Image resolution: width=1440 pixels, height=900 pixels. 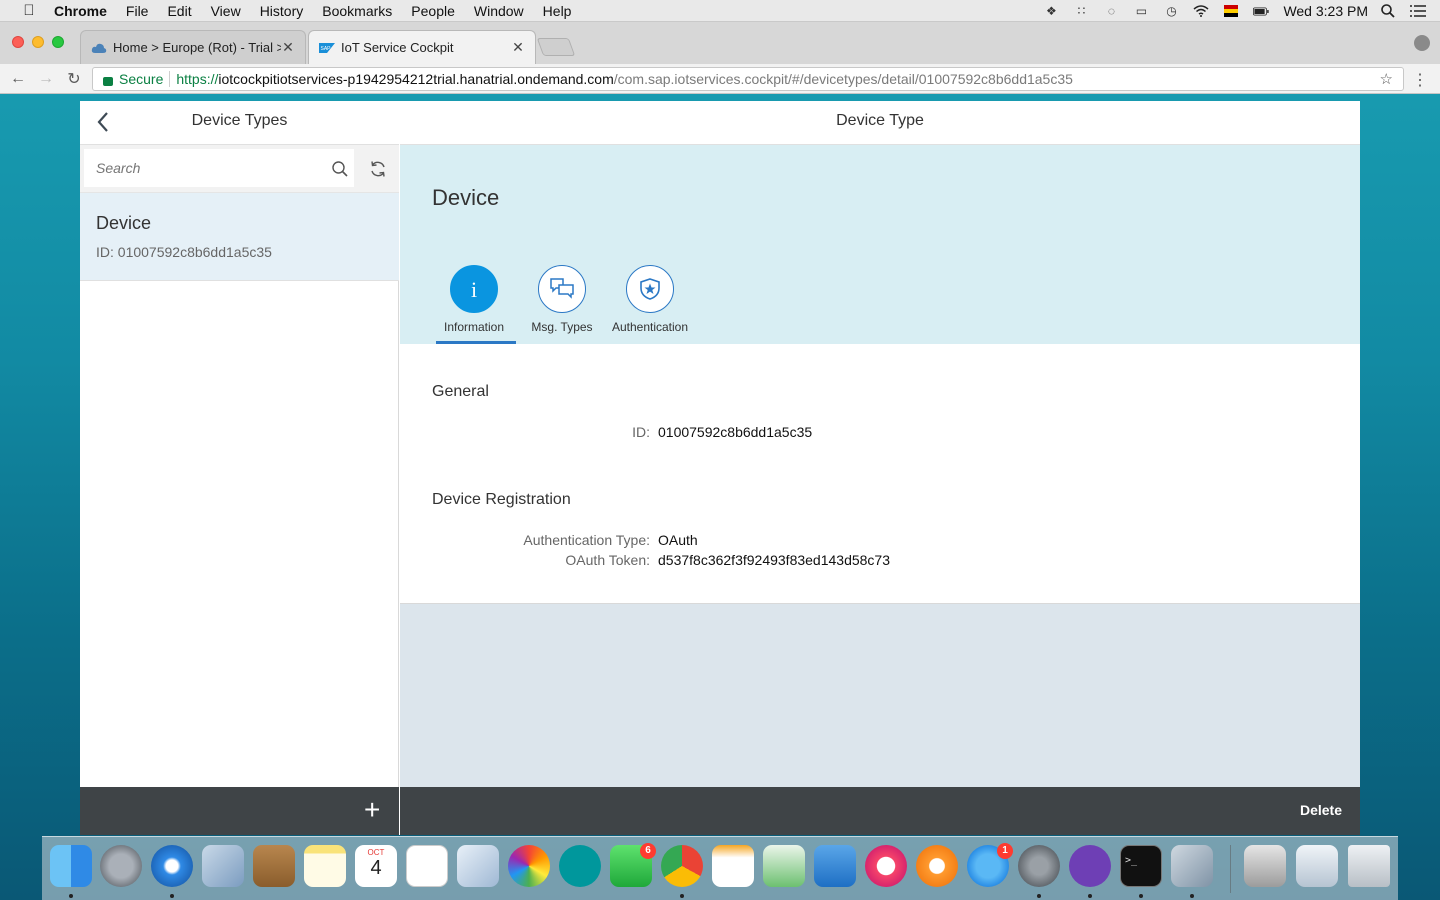 What do you see at coordinates (1321, 810) in the screenshot?
I see `delete-button: Delete` at bounding box center [1321, 810].